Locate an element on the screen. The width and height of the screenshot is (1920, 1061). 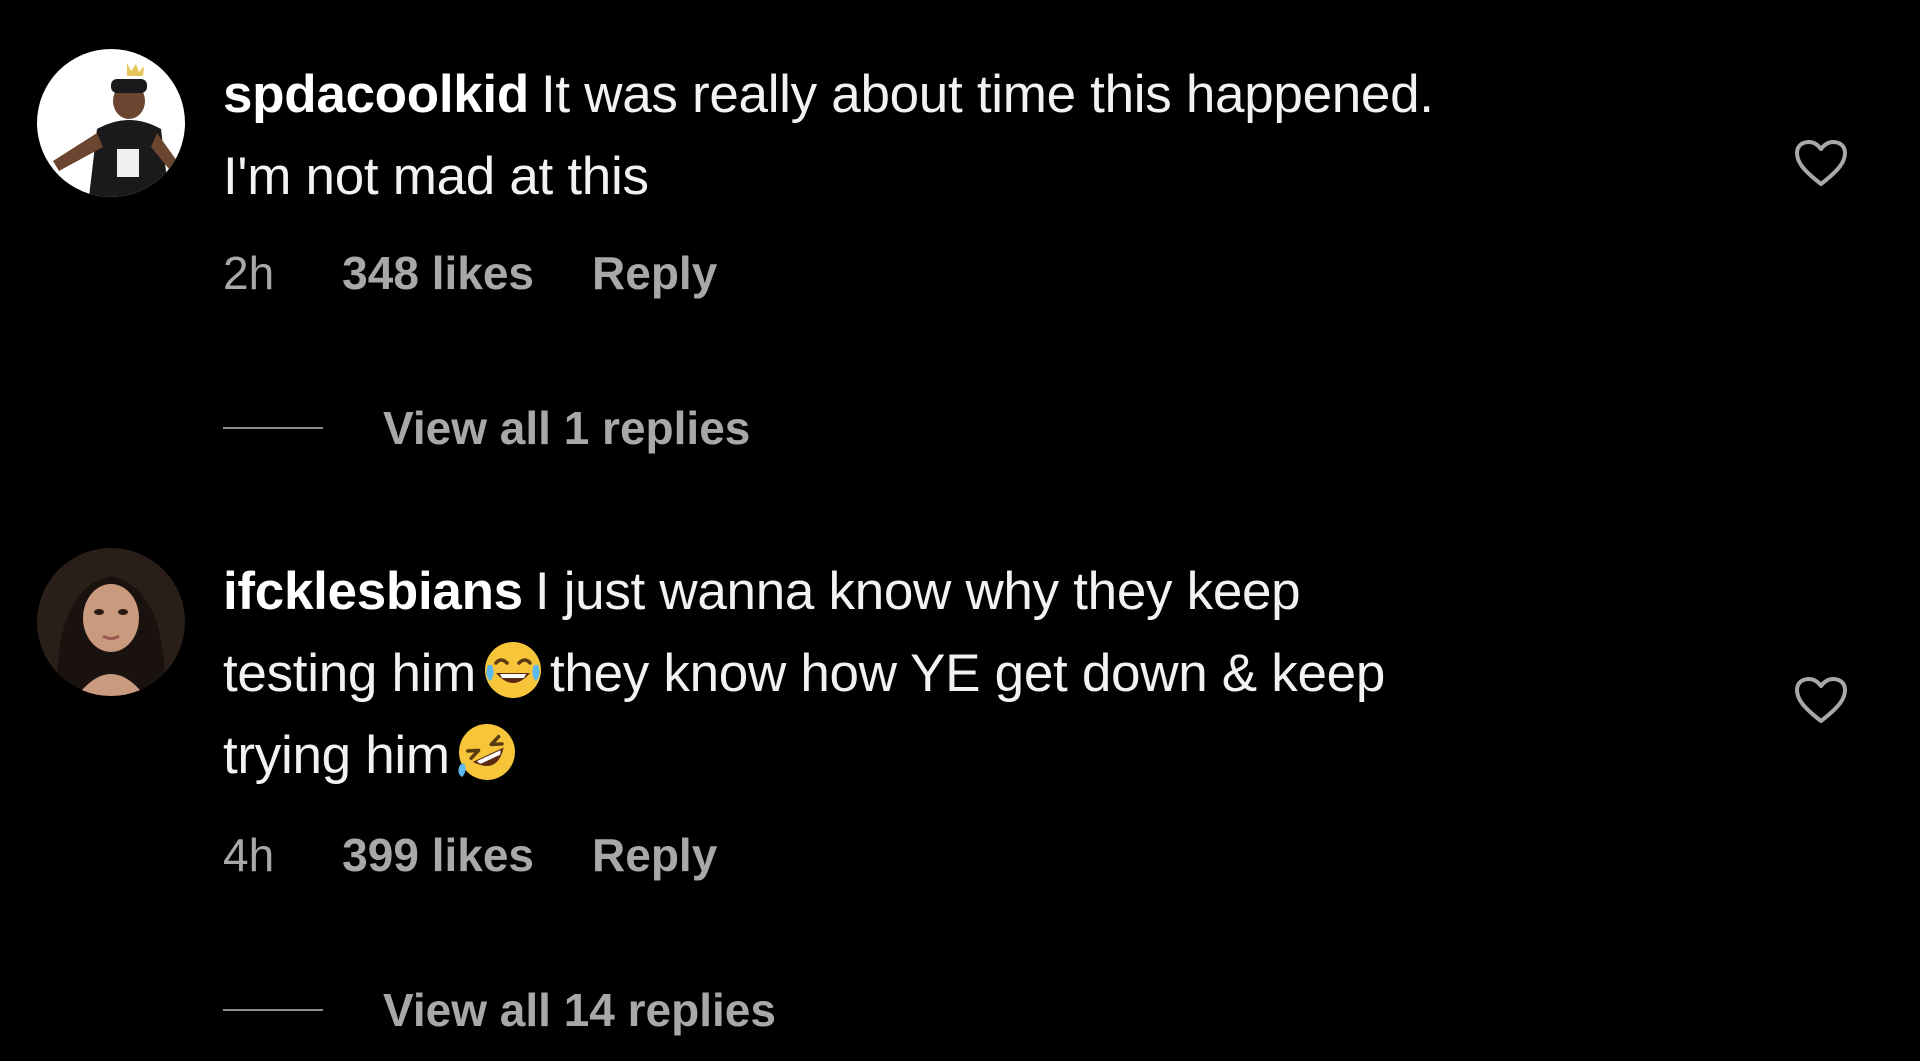
view-replies-button: View all 1 replies is located at coordinates (486, 428).